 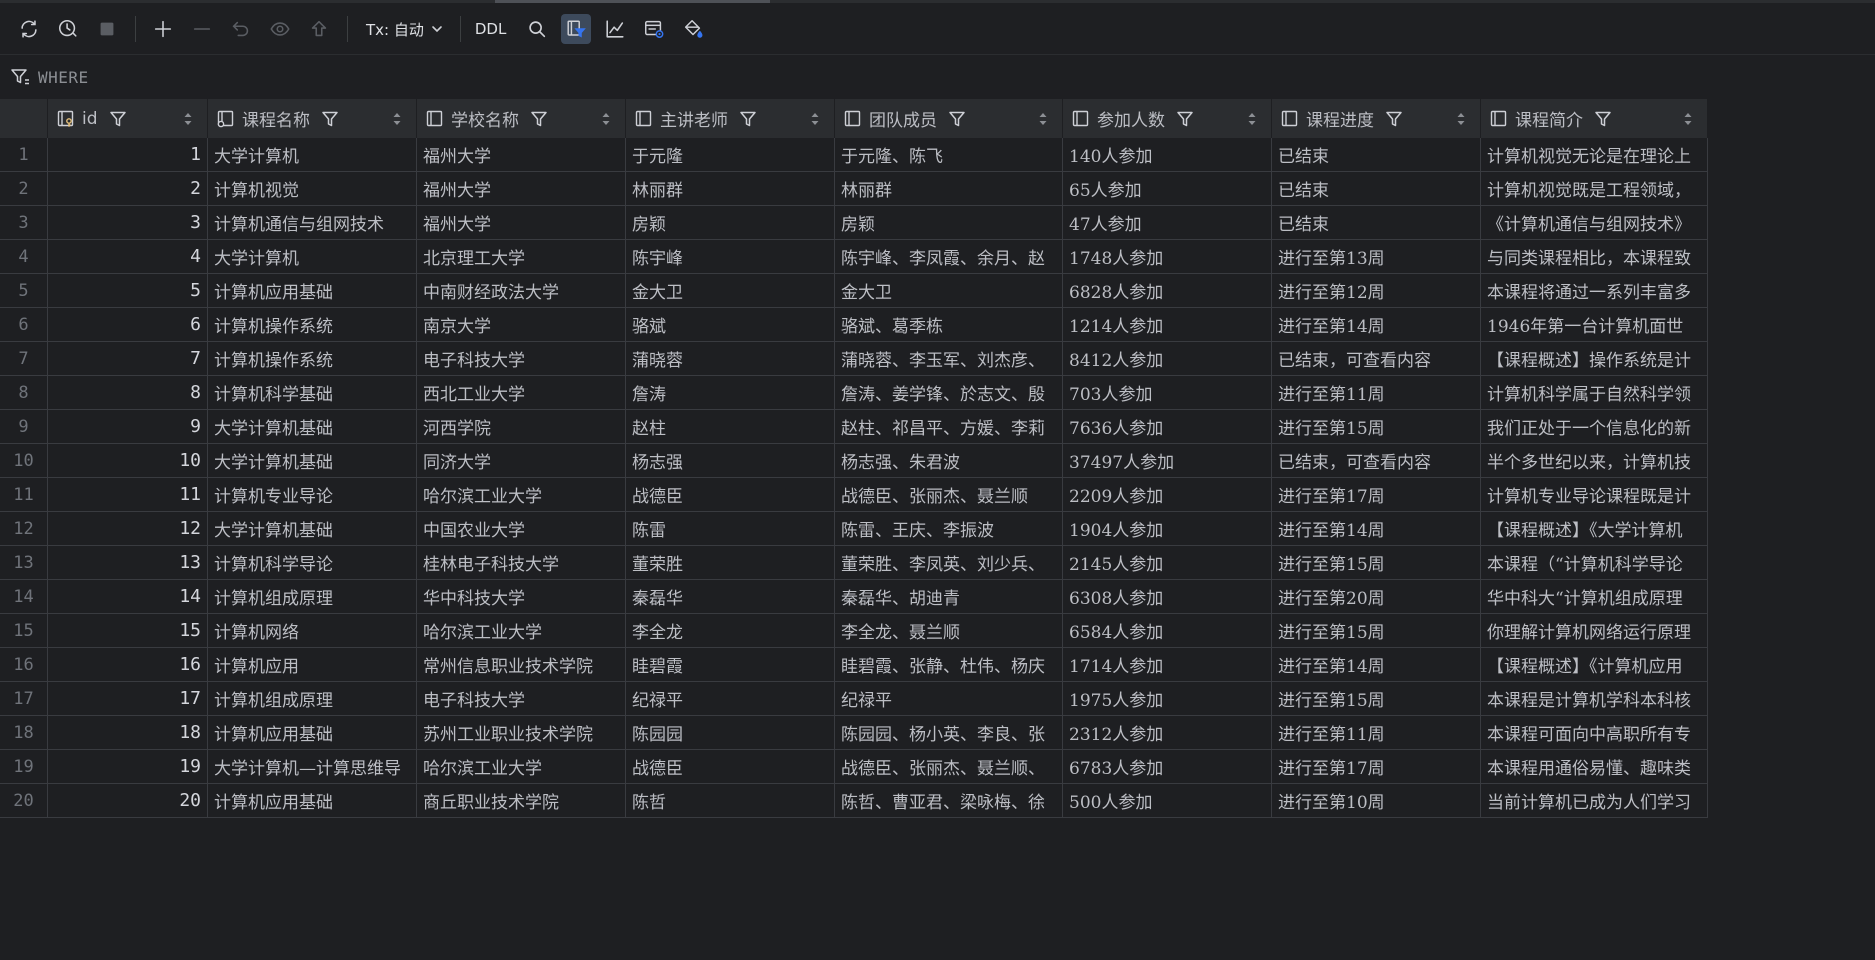 What do you see at coordinates (128, 562) in the screenshot?
I see `cell-id: 13` at bounding box center [128, 562].